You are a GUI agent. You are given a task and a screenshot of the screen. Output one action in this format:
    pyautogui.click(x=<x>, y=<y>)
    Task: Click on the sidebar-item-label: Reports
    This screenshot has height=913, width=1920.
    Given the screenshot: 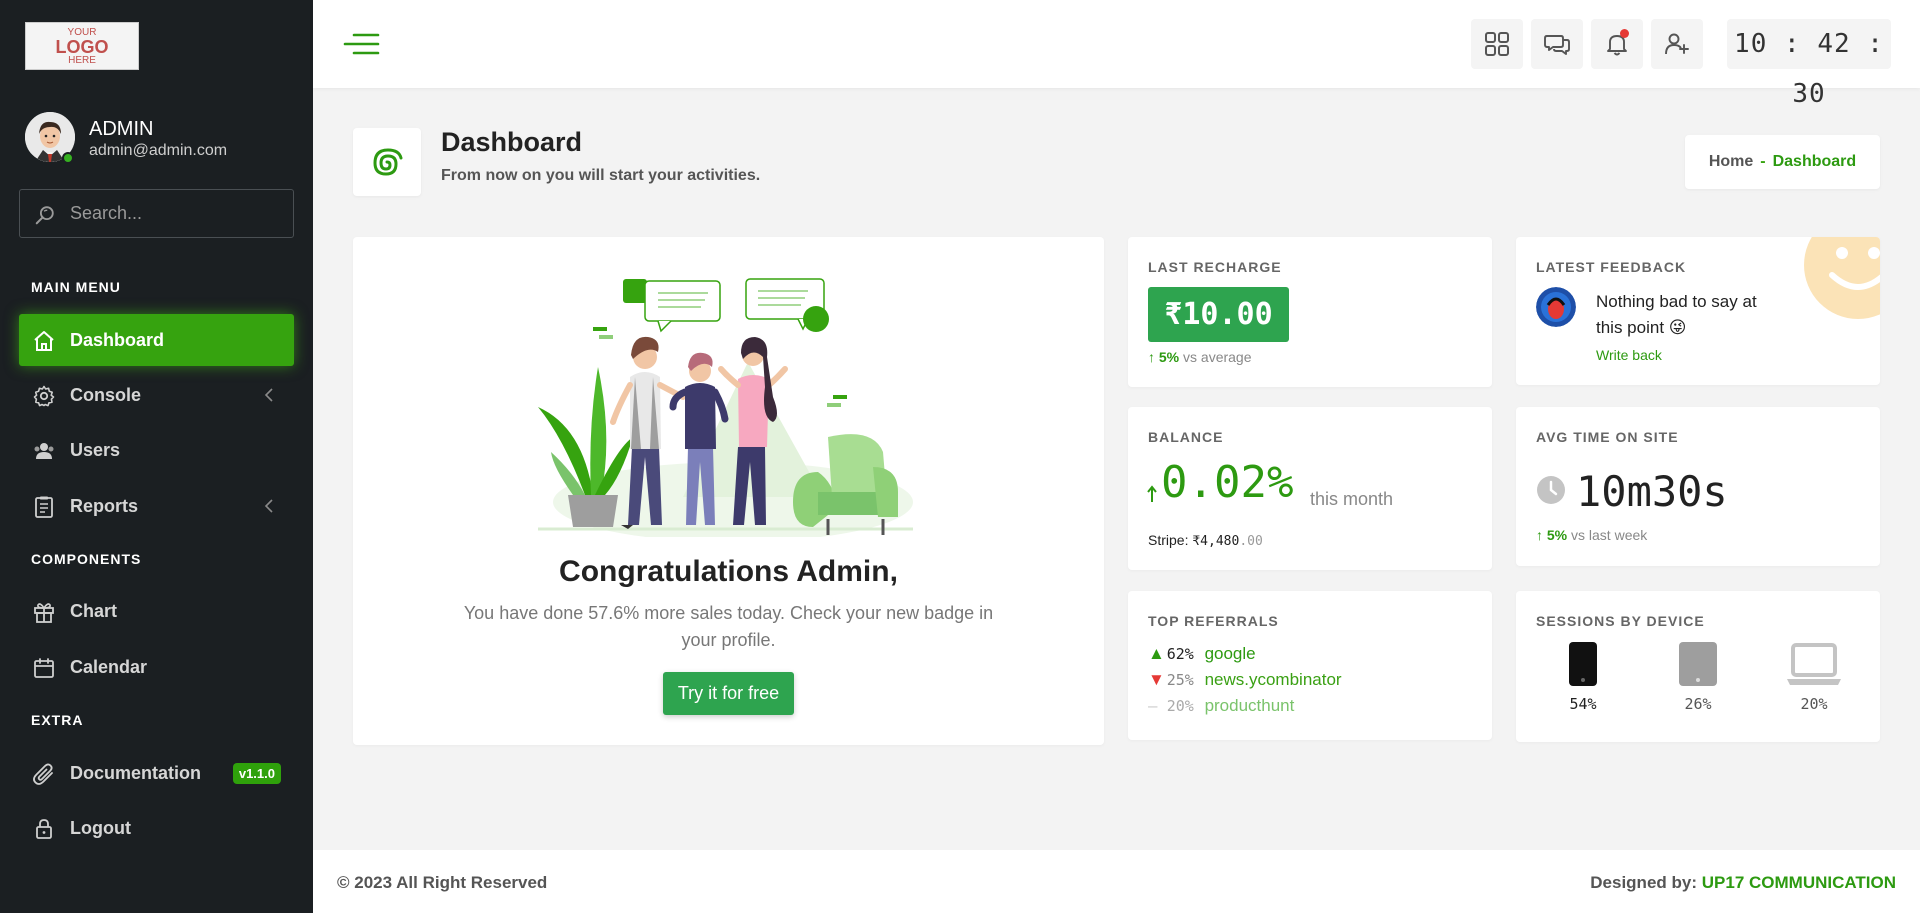 What is the action you would take?
    pyautogui.click(x=104, y=506)
    